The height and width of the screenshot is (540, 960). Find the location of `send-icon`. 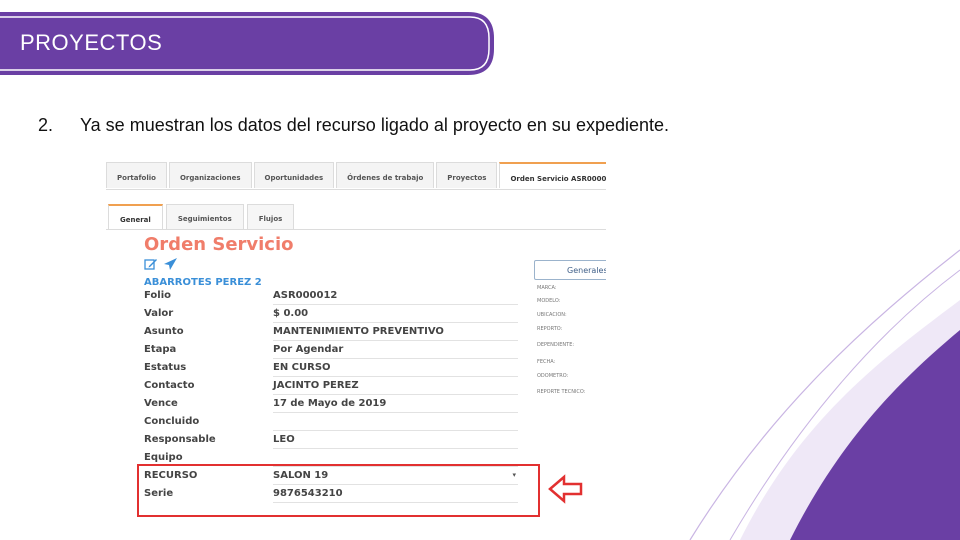

send-icon is located at coordinates (171, 264).